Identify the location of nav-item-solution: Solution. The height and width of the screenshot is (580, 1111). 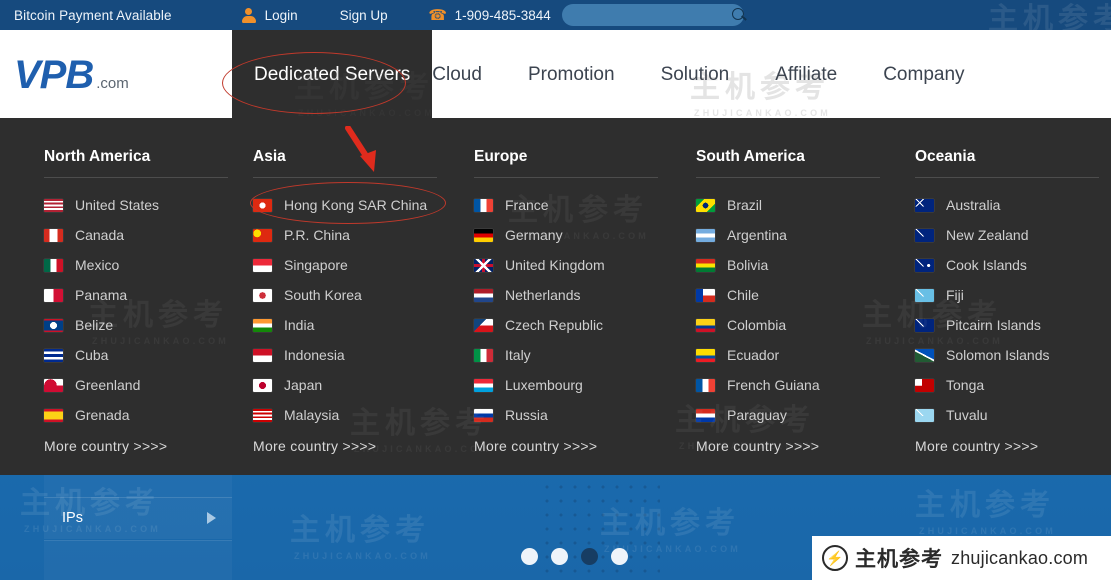
(695, 75).